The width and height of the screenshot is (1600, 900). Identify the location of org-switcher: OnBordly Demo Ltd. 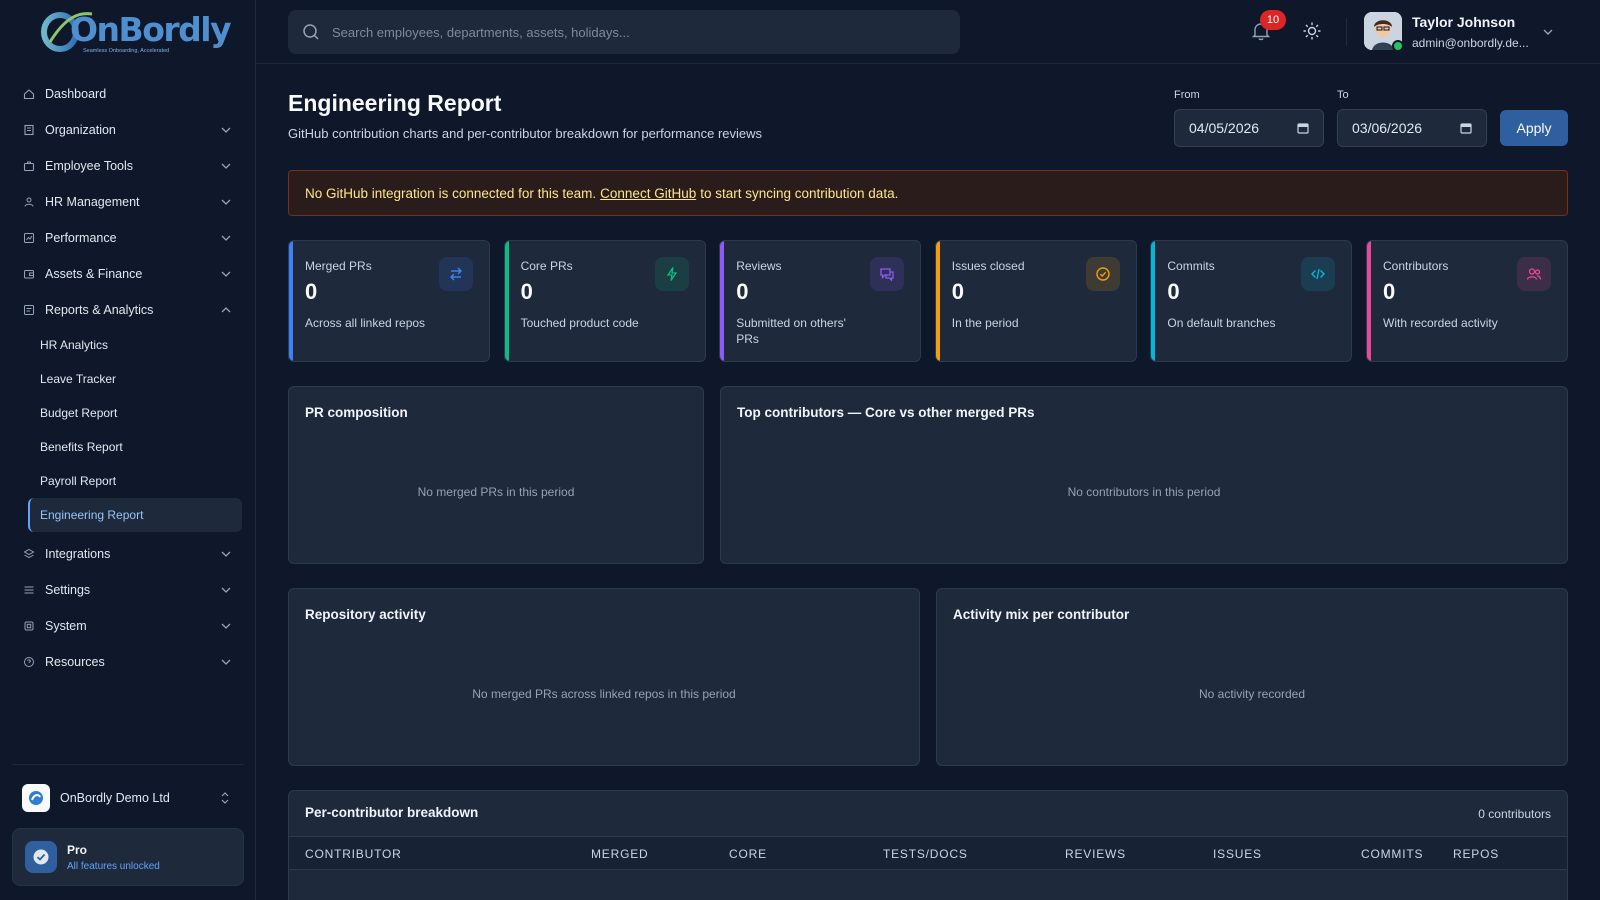
(128, 798).